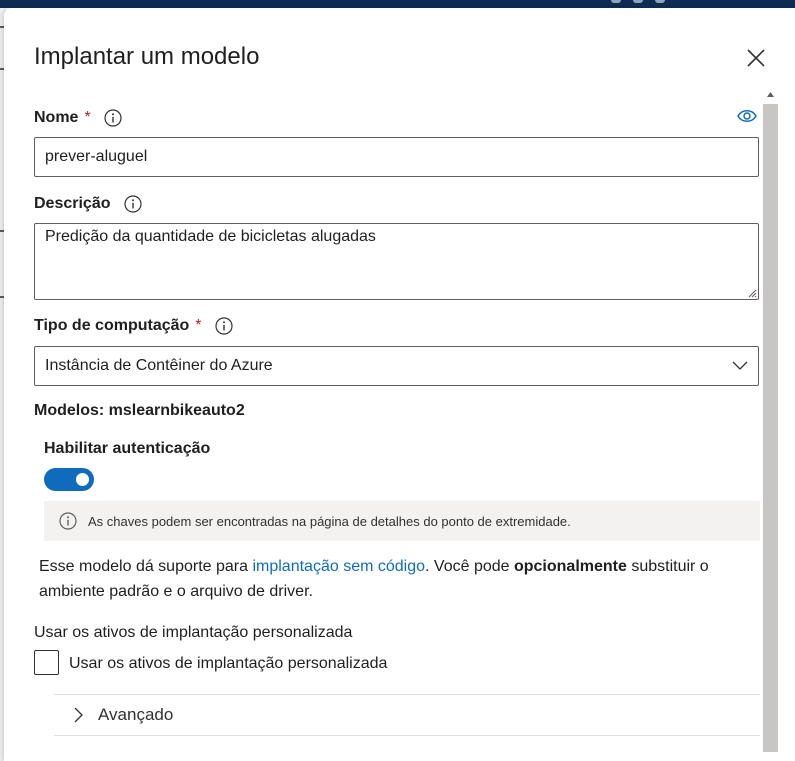 The height and width of the screenshot is (761, 795). What do you see at coordinates (136, 714) in the screenshot?
I see `advanced-label: Avançado` at bounding box center [136, 714].